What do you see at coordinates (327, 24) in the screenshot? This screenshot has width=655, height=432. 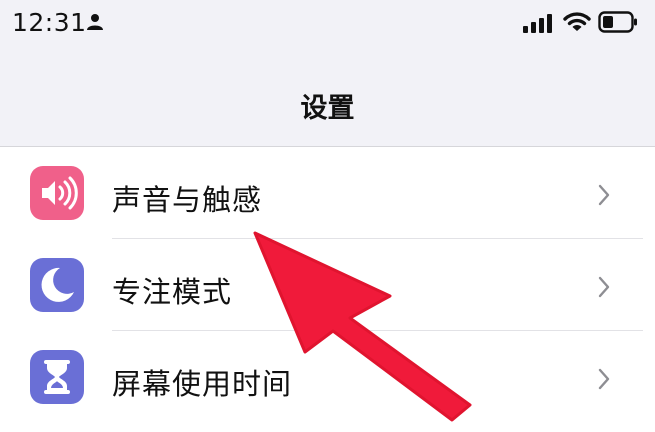 I see `status-bar: 12:31` at bounding box center [327, 24].